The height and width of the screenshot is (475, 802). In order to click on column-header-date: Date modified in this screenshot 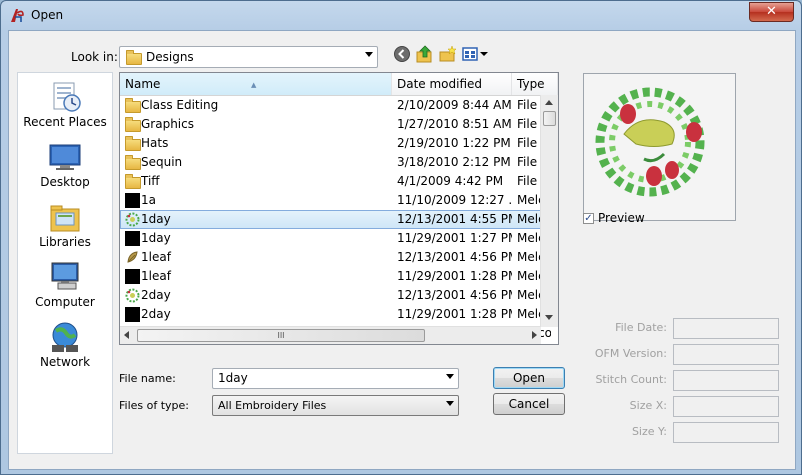, I will do `click(452, 84)`.